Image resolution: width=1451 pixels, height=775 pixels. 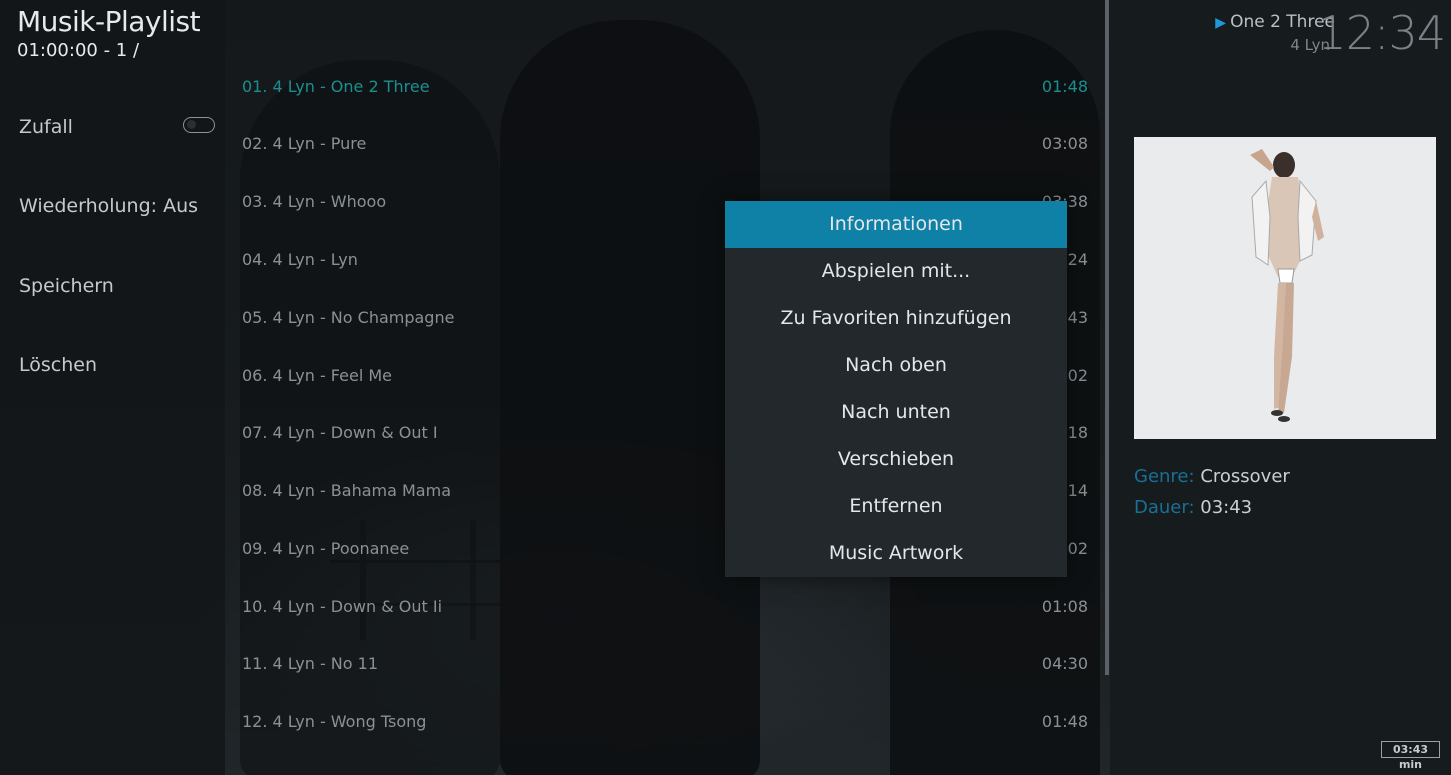 I want to click on playlist-summary: 01:00:00 - 1 / 15, so click(x=80, y=50).